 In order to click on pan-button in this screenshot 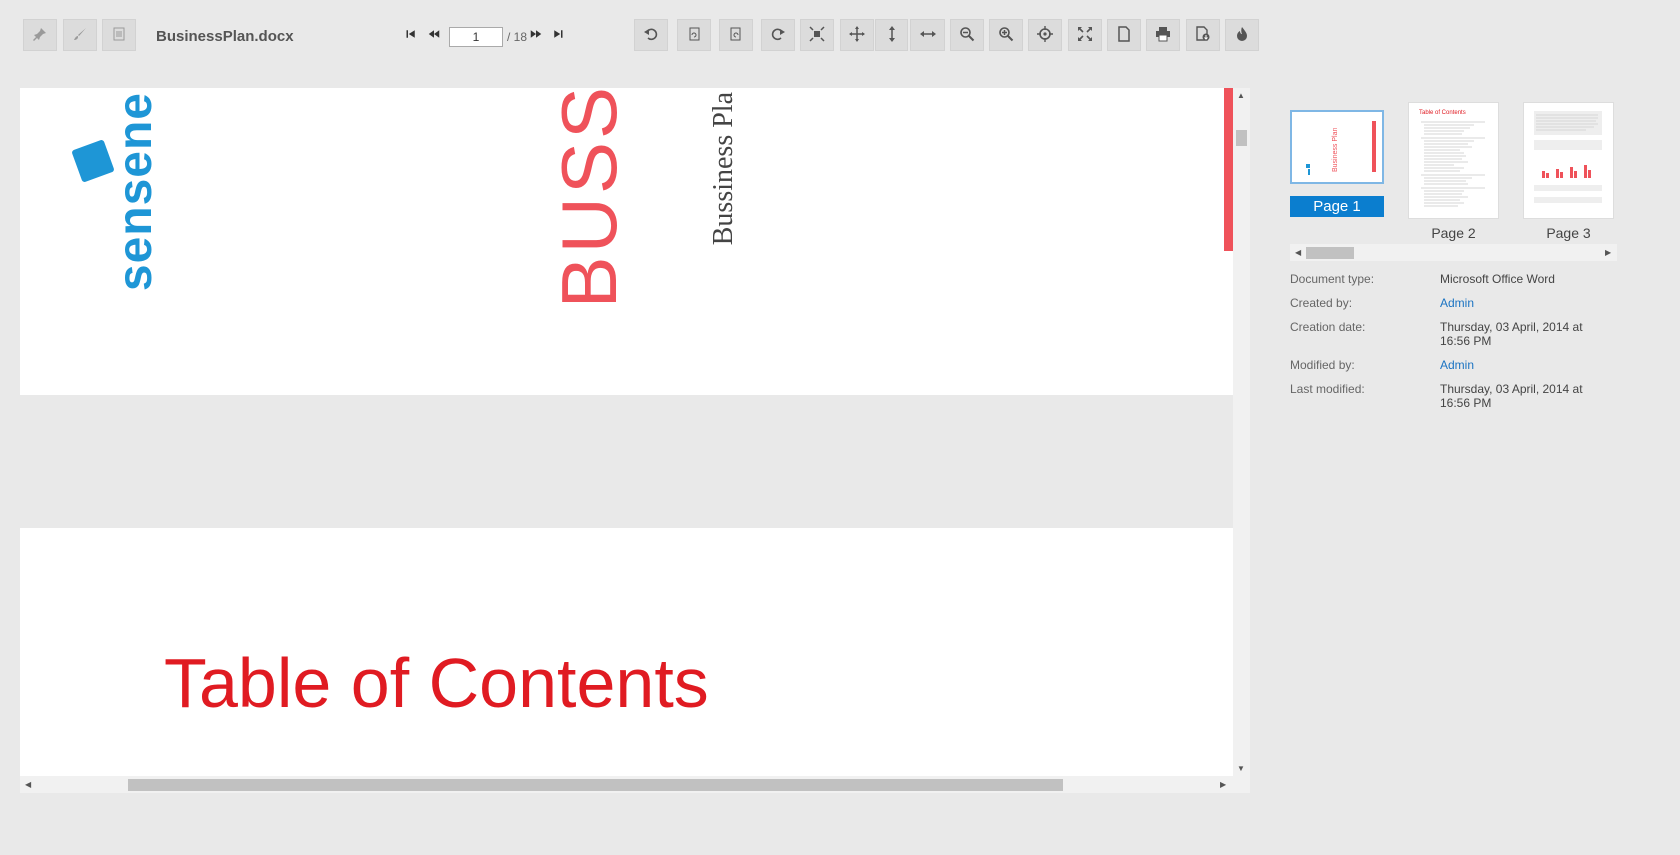, I will do `click(857, 35)`.